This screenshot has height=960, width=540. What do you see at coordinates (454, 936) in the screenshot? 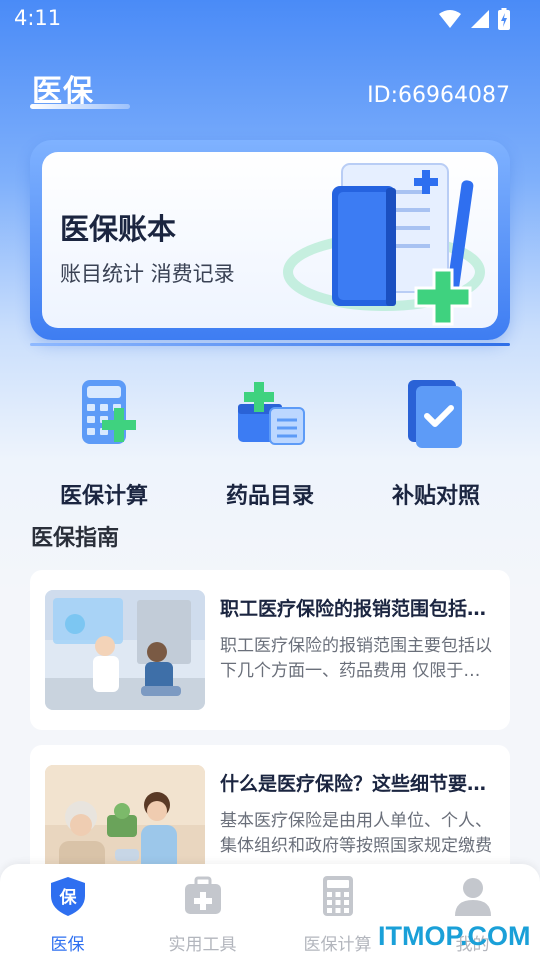
I see `watermark: ITMOP.COM` at bounding box center [454, 936].